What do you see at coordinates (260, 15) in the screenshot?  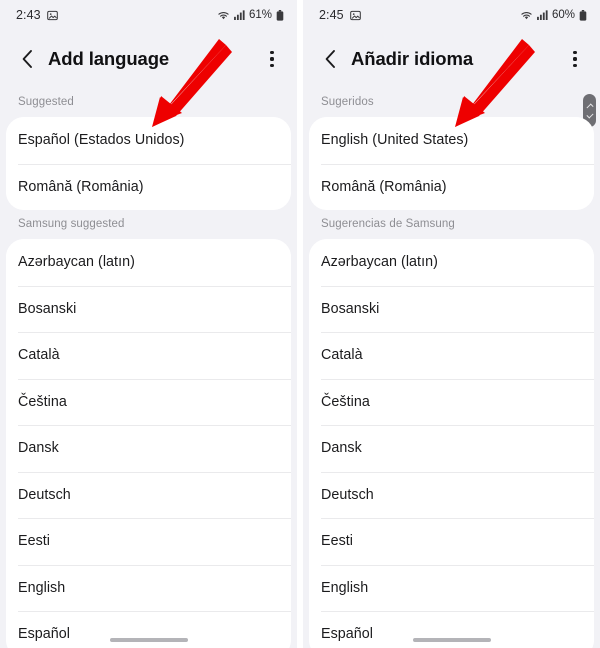 I see `battery-percent-label: 61%` at bounding box center [260, 15].